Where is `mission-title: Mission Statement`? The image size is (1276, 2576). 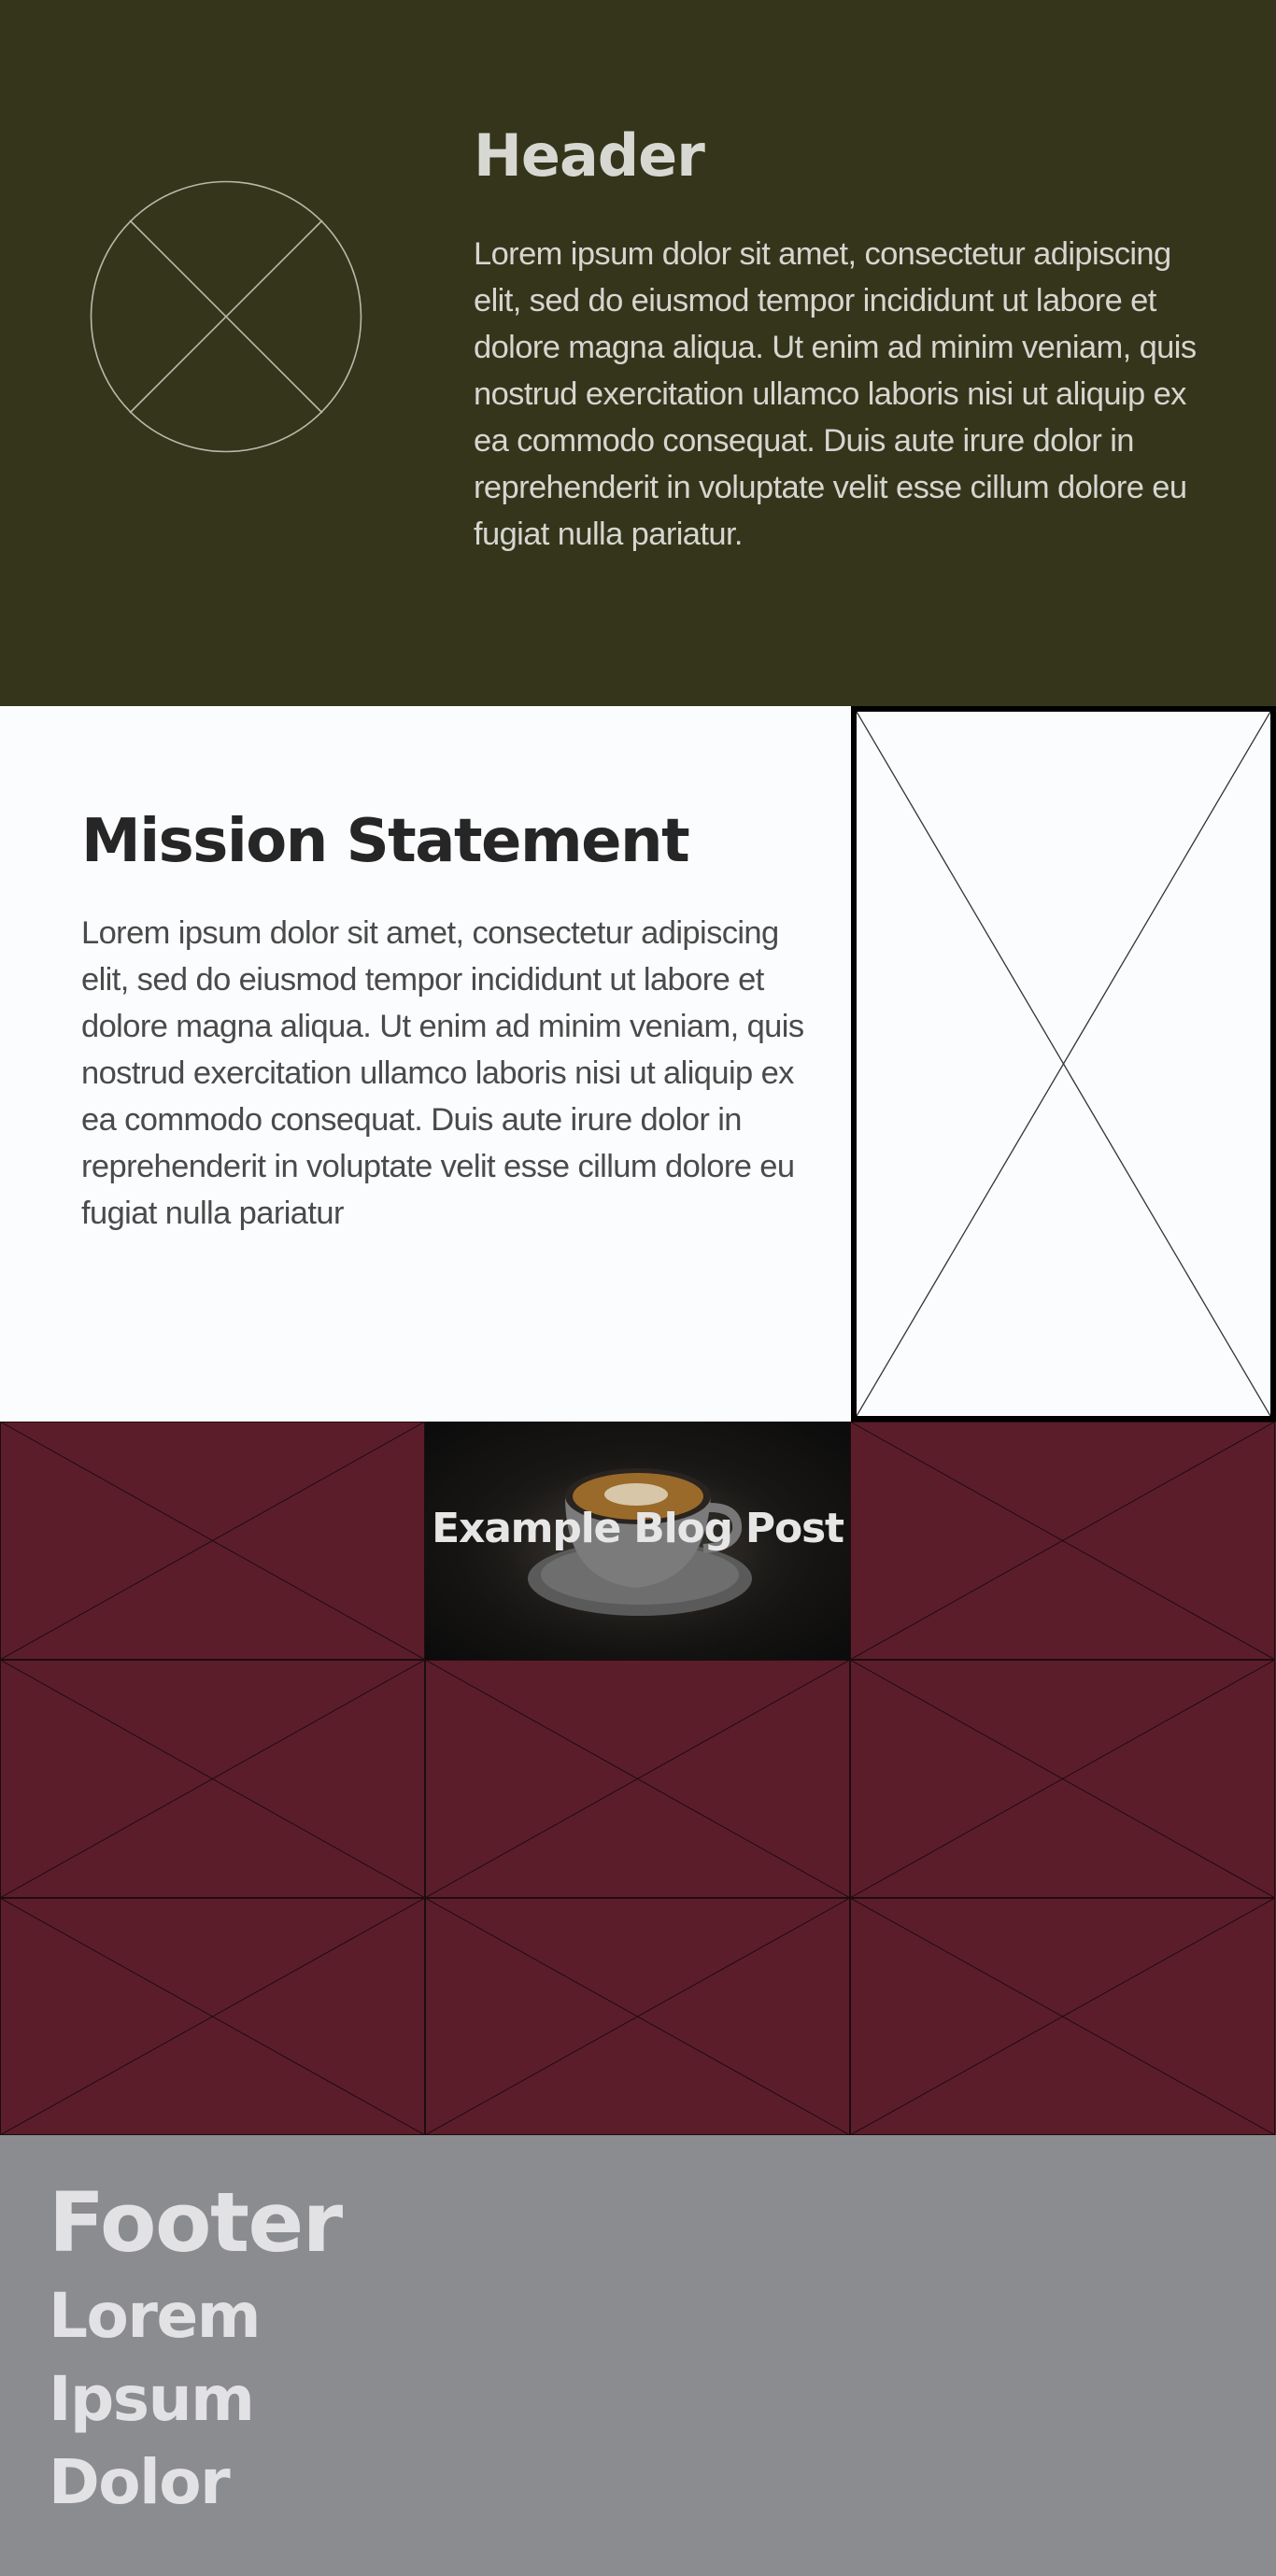
mission-title: Mission Statement is located at coordinates (385, 841).